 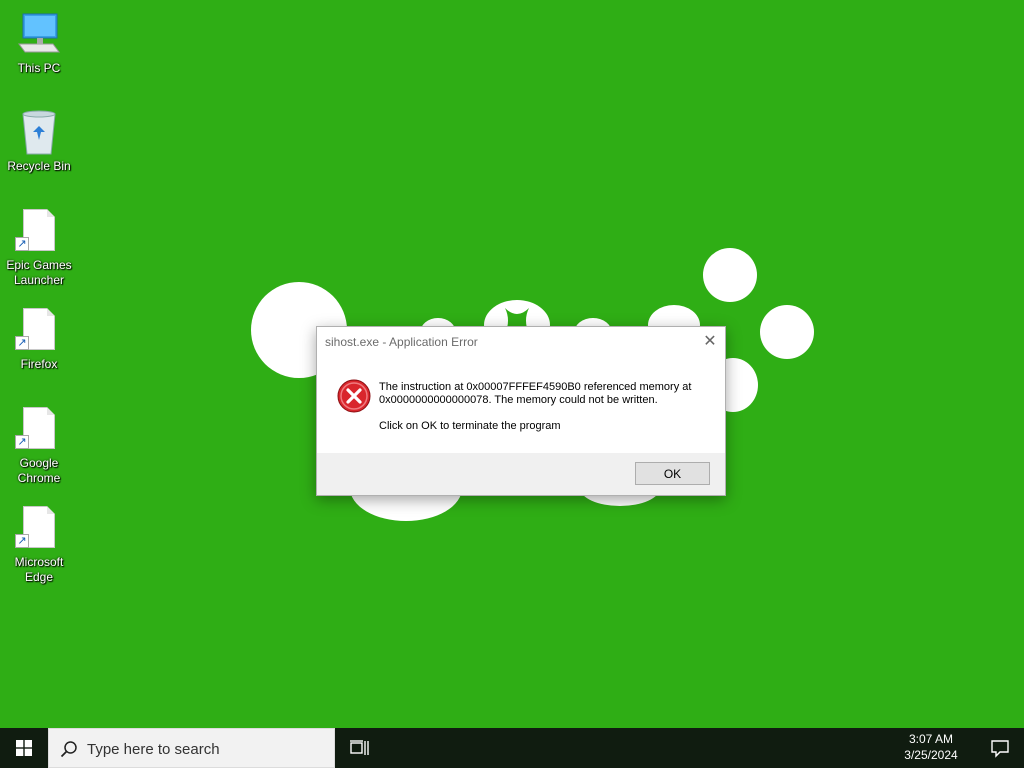 I want to click on error-prompt: Click on OK to terminate the program, so click(x=470, y=426).